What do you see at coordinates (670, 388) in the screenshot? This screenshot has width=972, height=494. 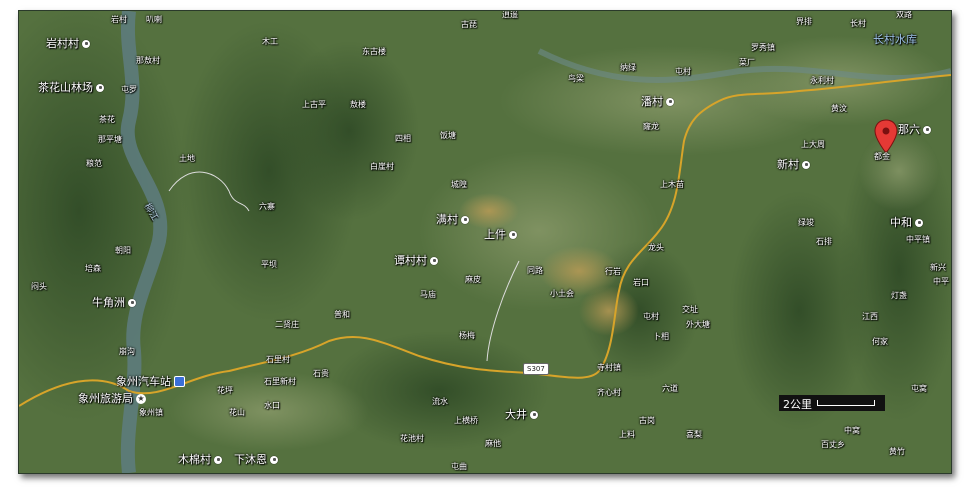 I see `place-label: 六道` at bounding box center [670, 388].